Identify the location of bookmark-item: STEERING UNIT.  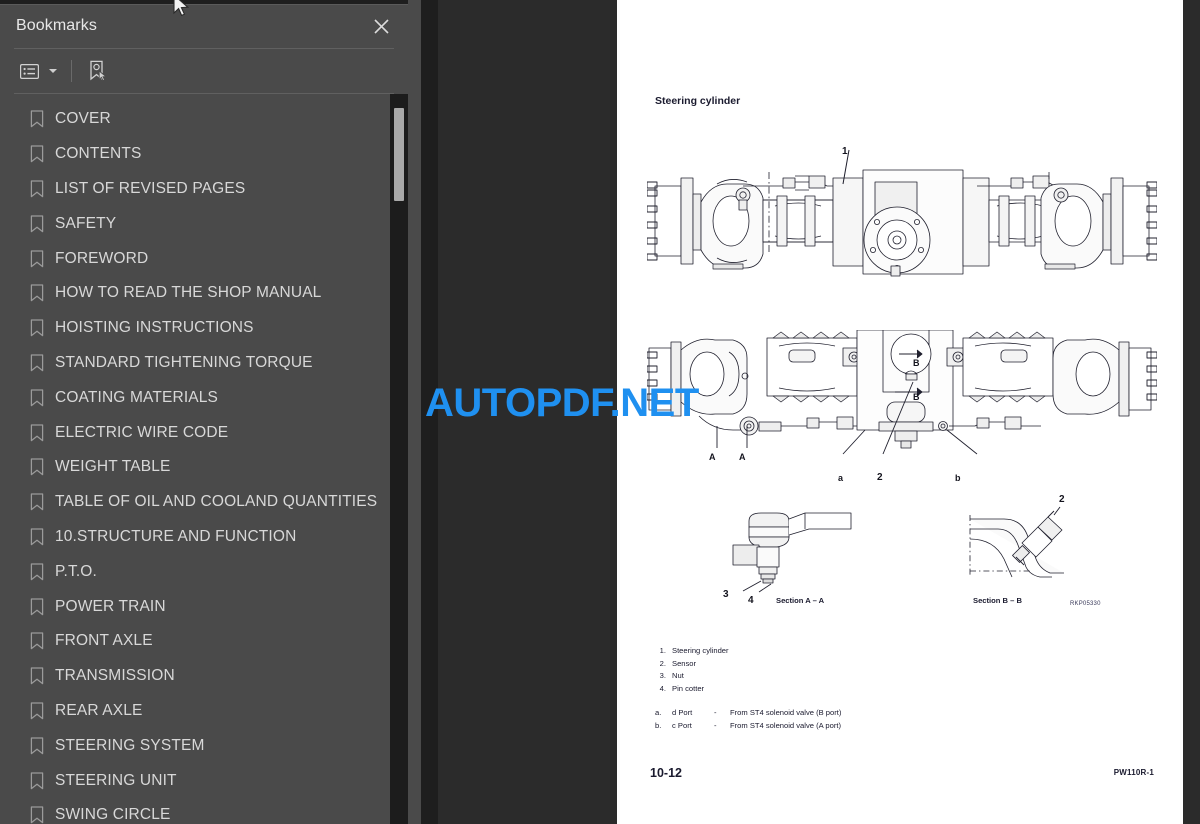
(197, 780).